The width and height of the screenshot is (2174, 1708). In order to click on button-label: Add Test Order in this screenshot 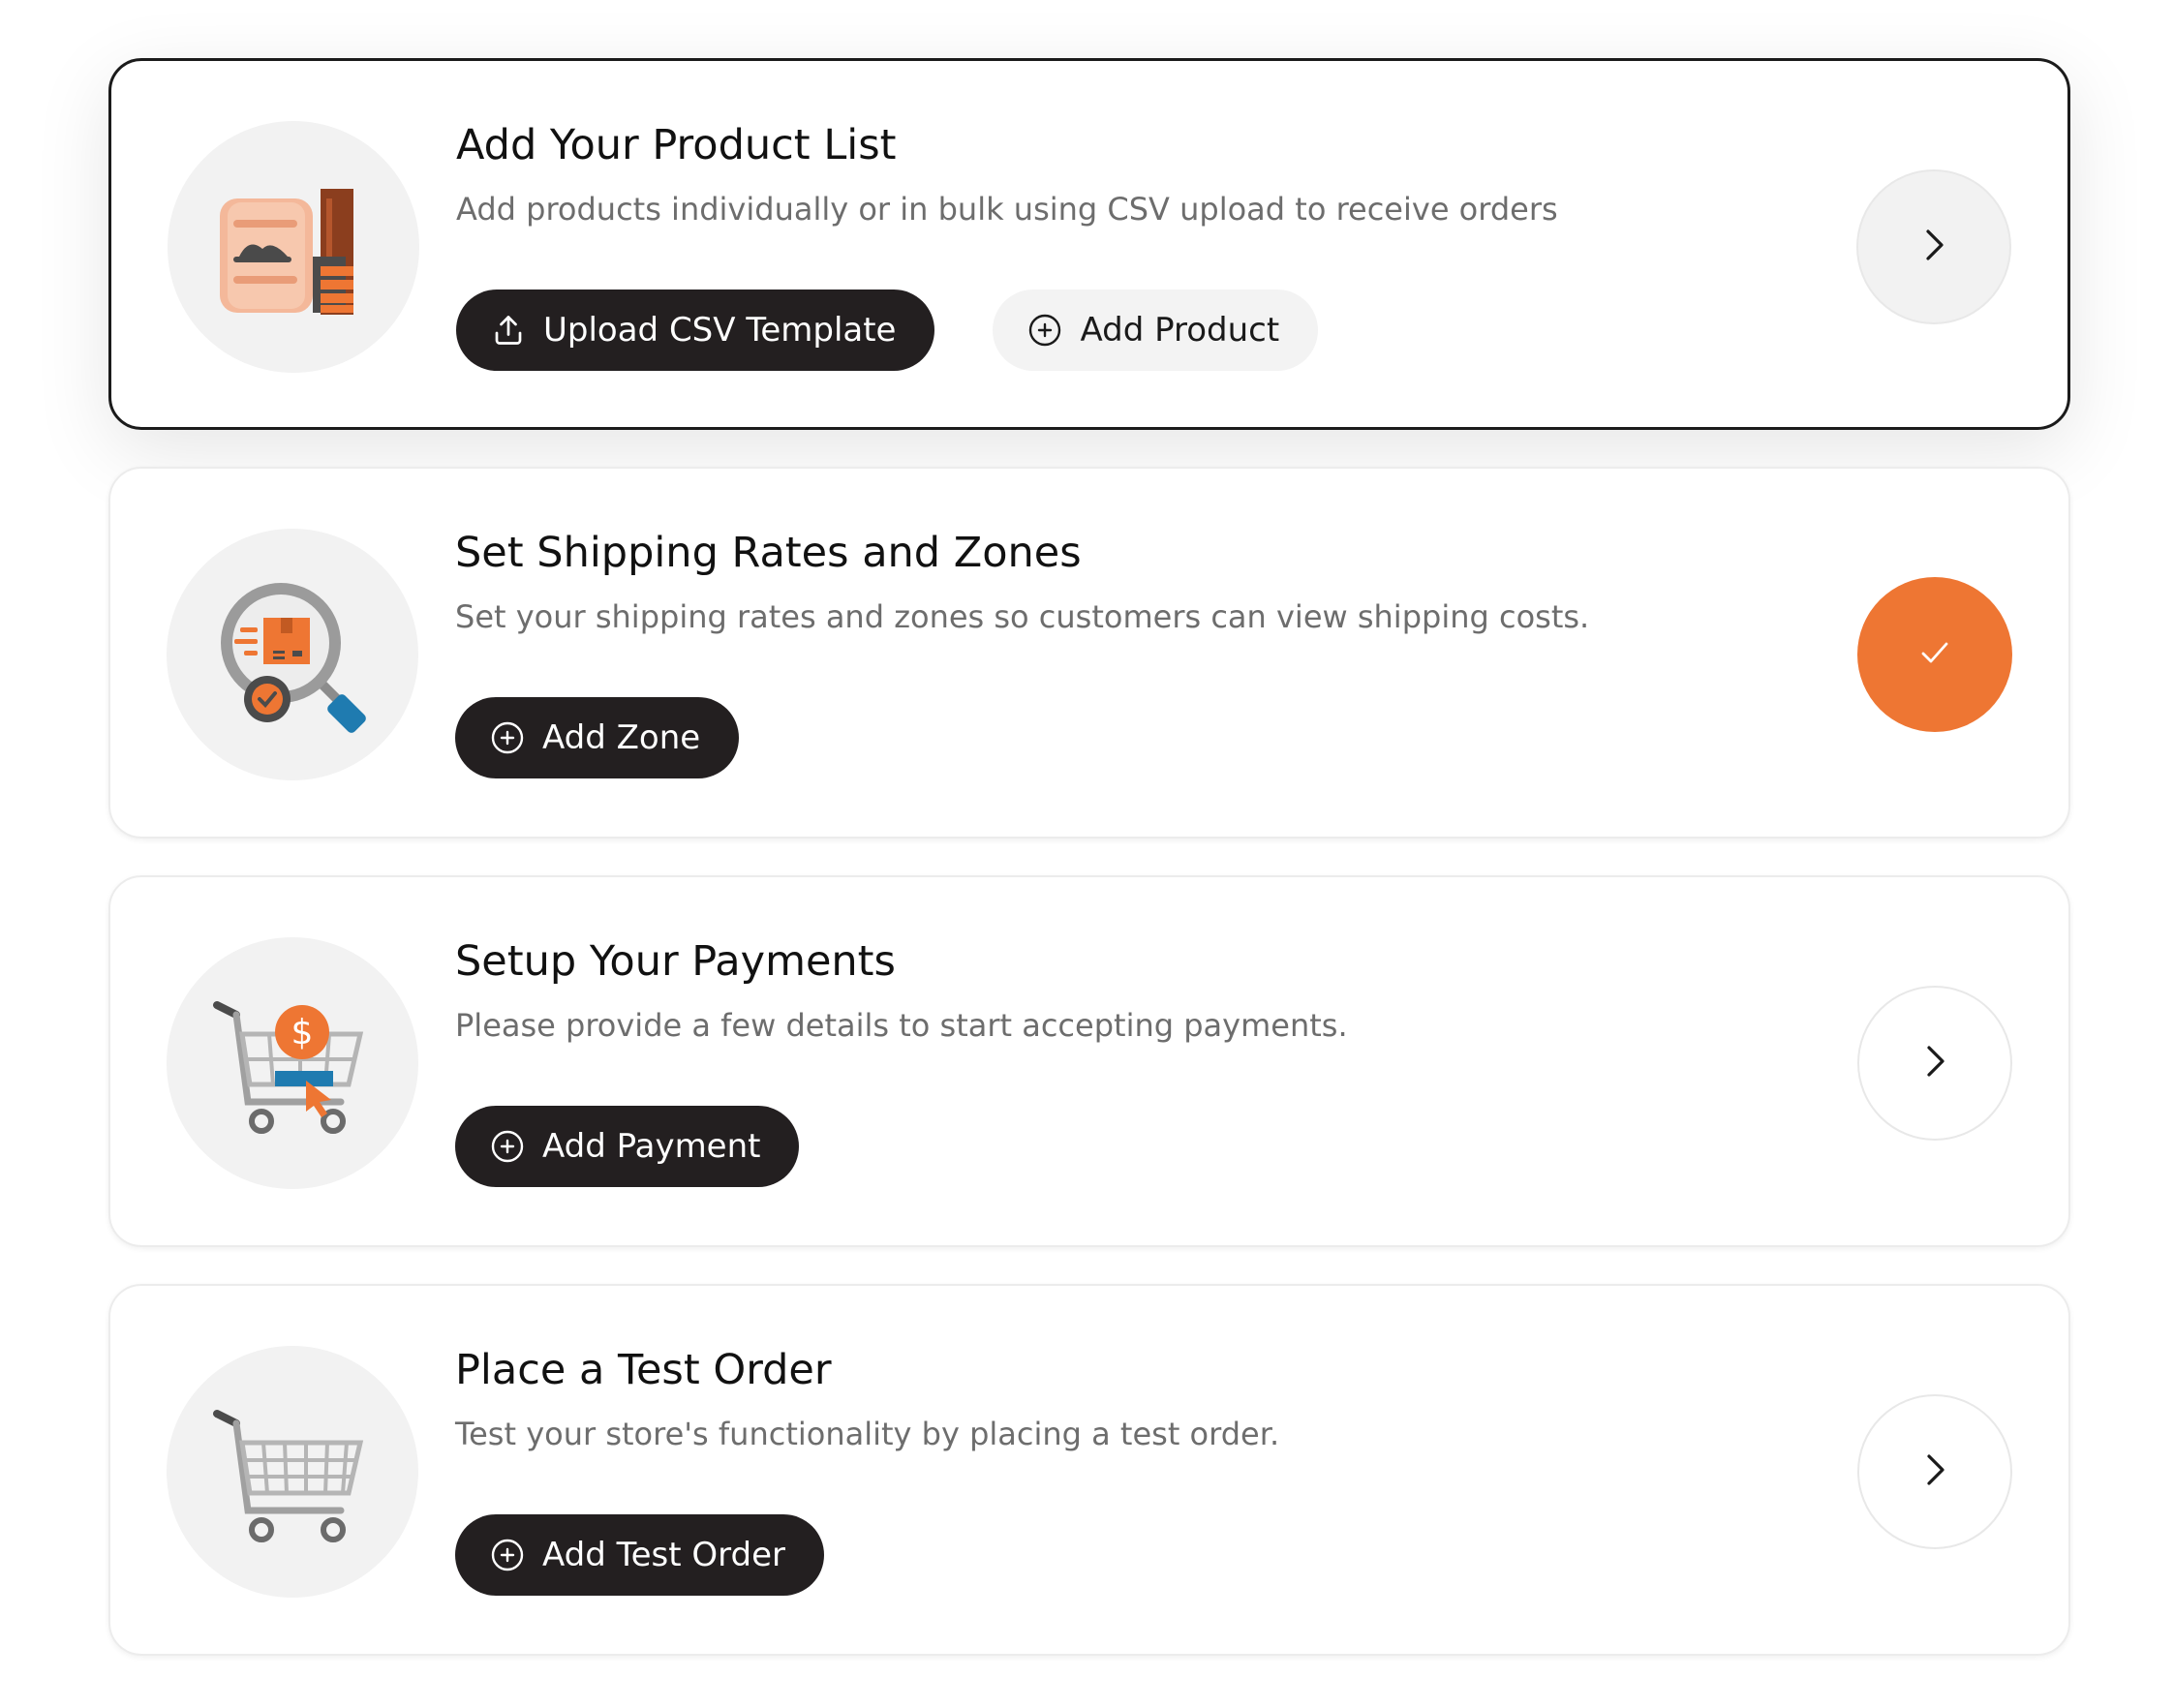, I will do `click(664, 1555)`.